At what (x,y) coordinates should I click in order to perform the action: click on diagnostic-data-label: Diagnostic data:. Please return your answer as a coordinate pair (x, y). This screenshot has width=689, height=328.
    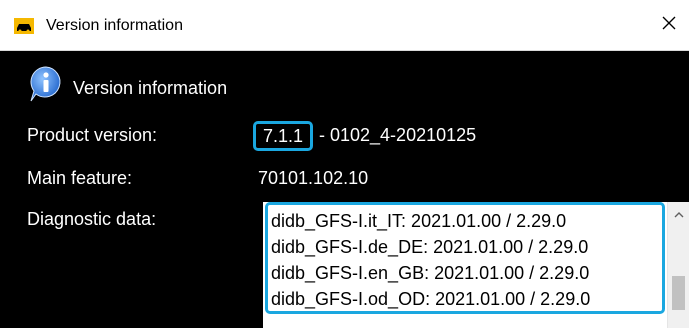
    Looking at the image, I should click on (92, 219).